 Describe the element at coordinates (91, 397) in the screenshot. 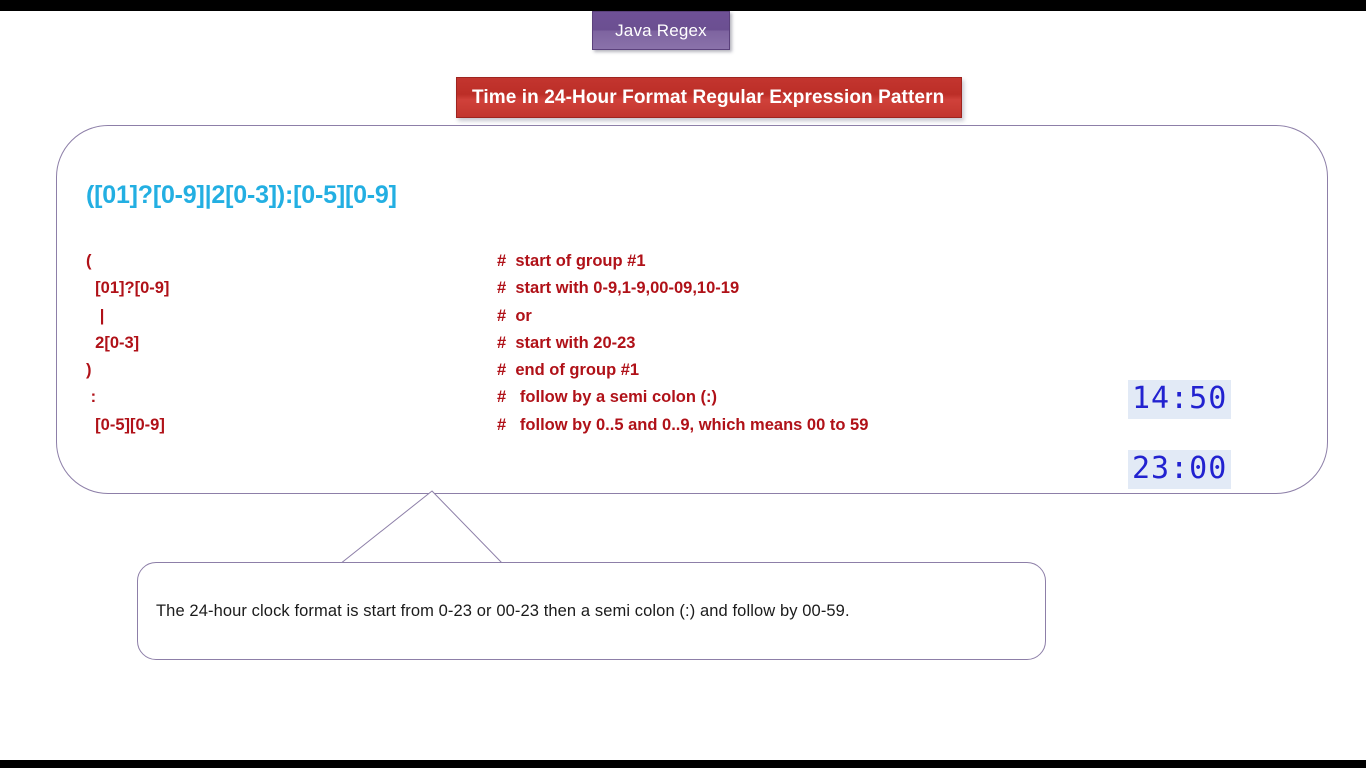

I see `regex-breakdown-token: :` at that location.